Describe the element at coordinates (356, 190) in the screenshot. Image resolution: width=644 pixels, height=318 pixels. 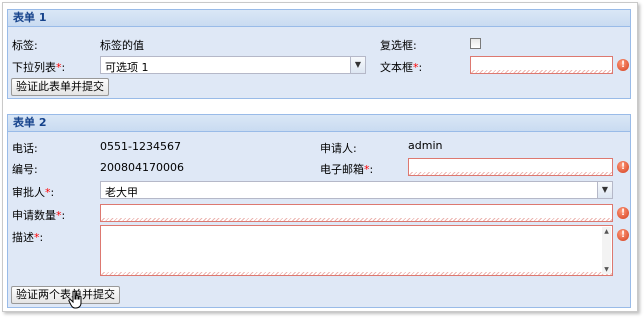
I see `form2-approver-dropdown: 老大甲 ▼` at that location.